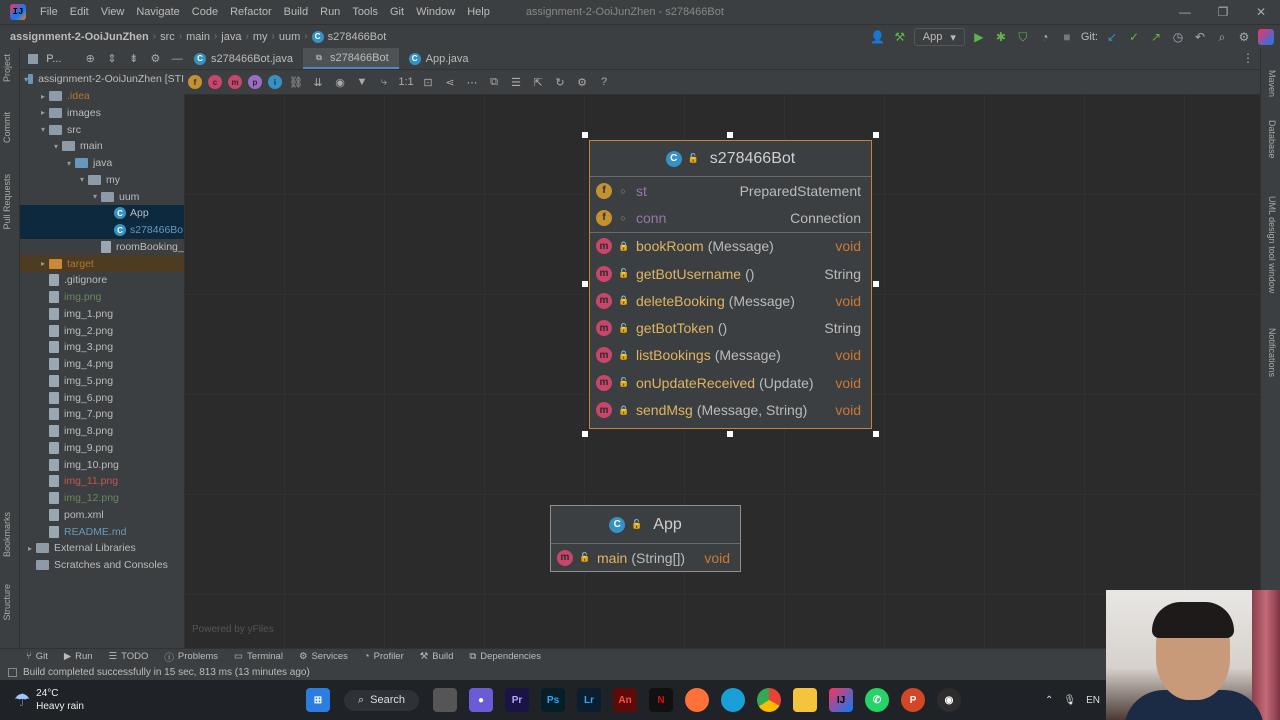  Describe the element at coordinates (604, 82) in the screenshot. I see `help-icon: ?` at that location.